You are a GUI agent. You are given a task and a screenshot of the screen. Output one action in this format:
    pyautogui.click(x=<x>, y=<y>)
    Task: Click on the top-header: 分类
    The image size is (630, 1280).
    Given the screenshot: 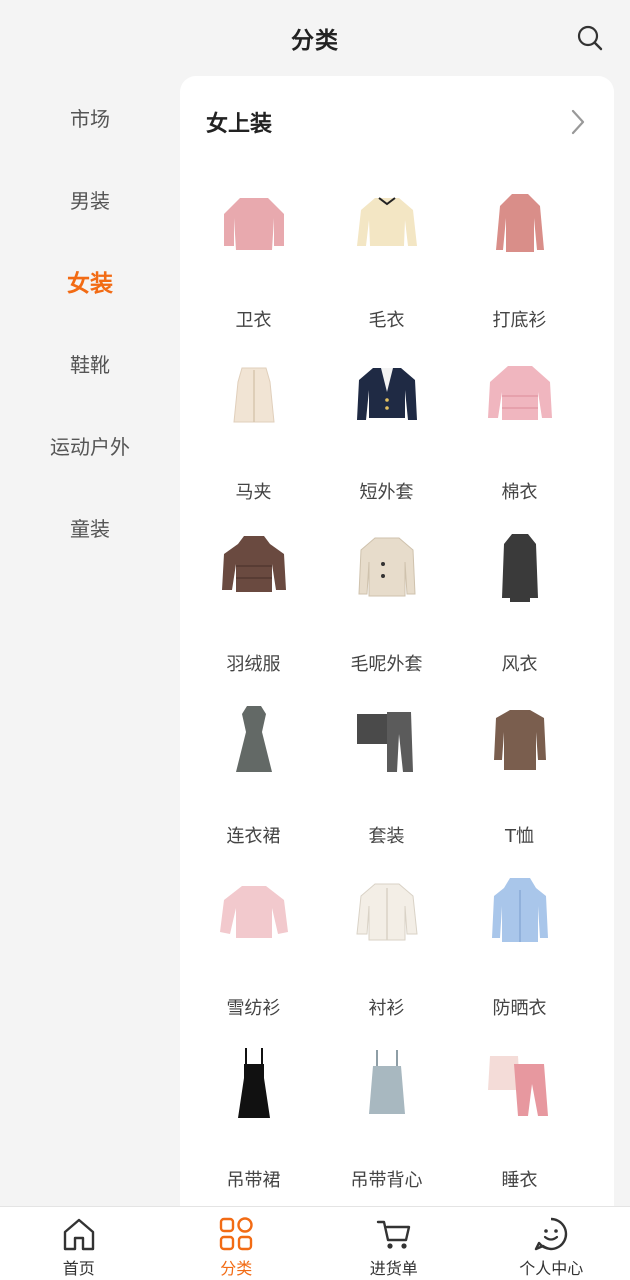 What is the action you would take?
    pyautogui.click(x=315, y=38)
    